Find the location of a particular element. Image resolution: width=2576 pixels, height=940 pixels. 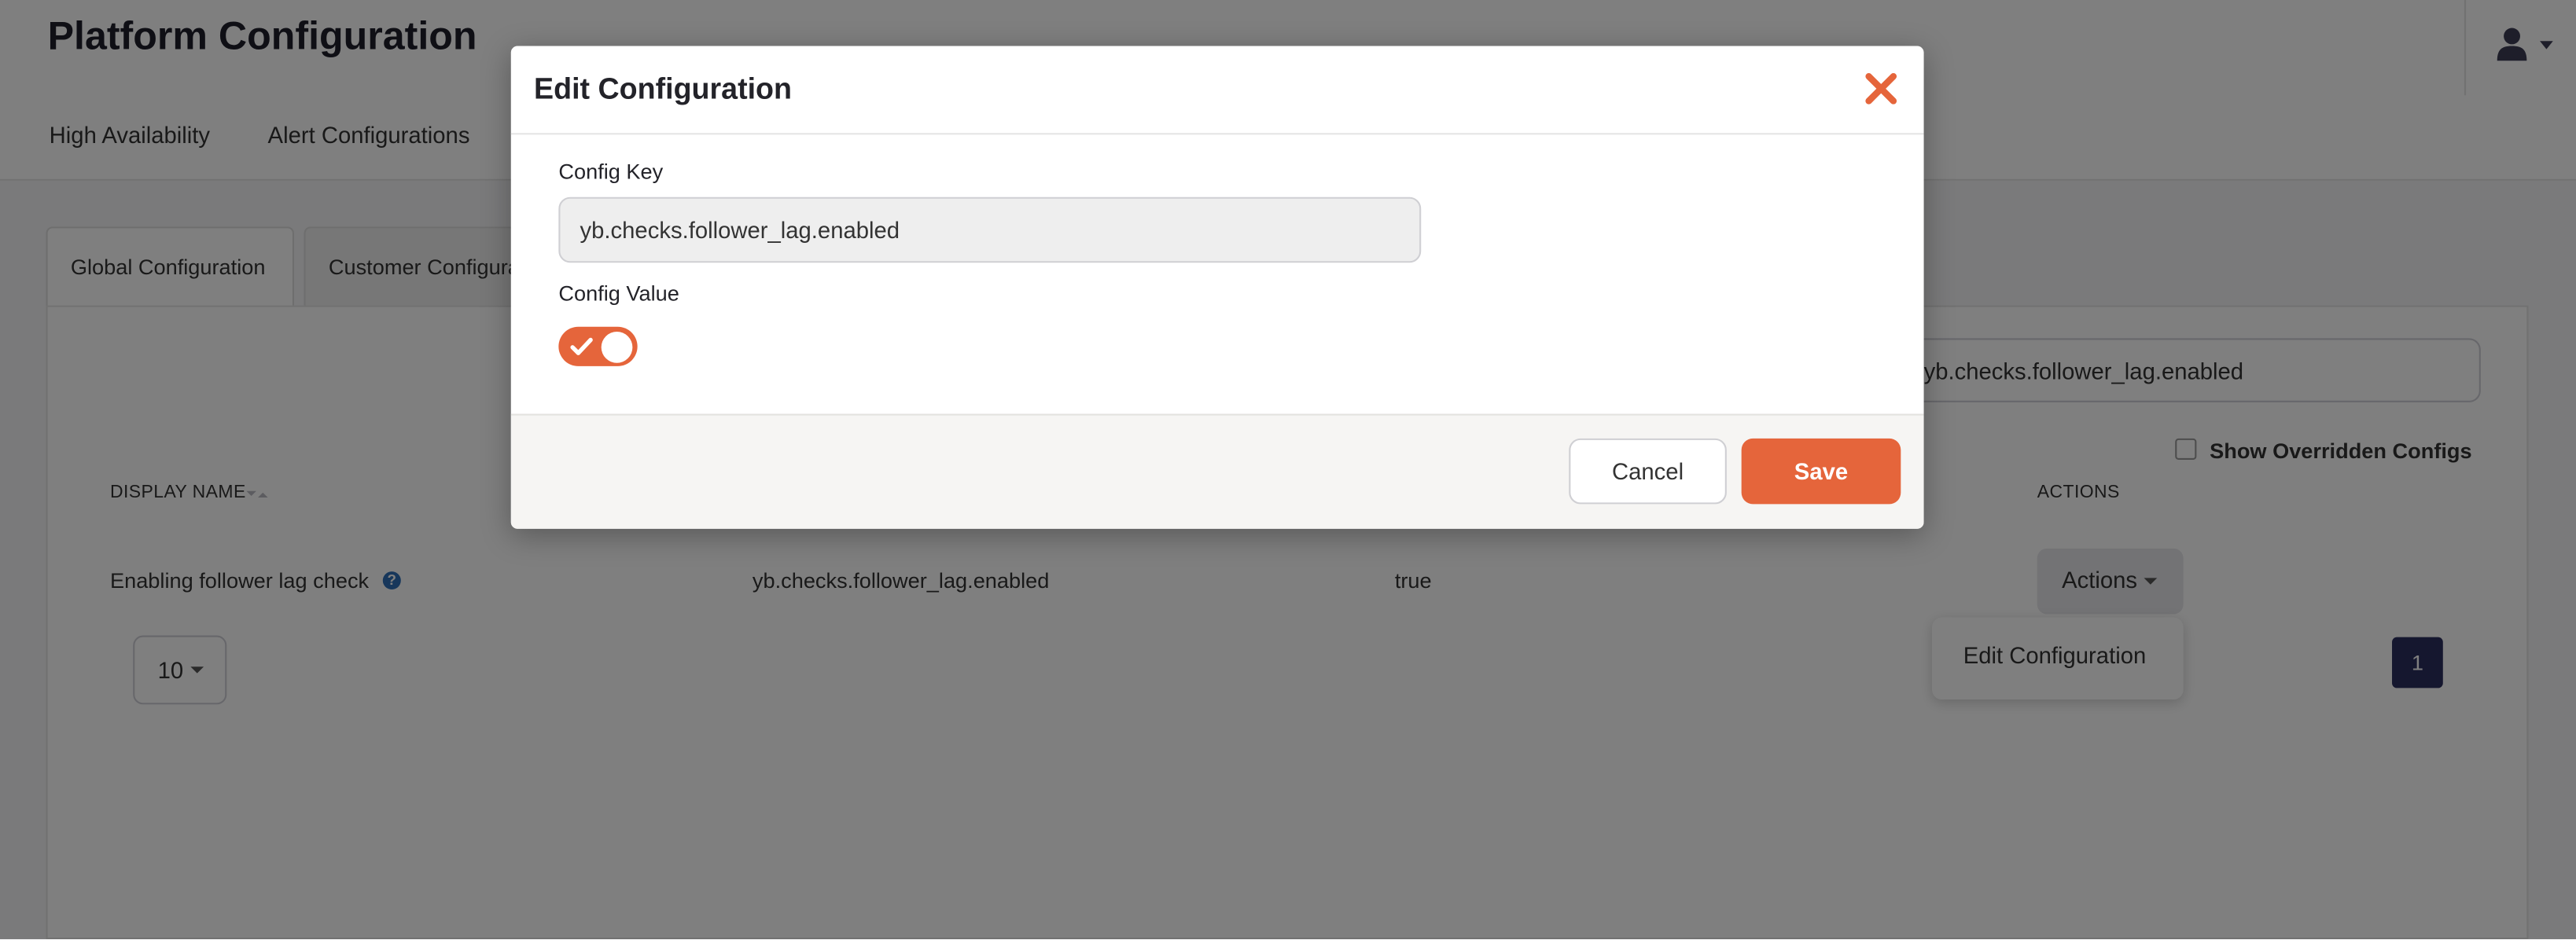

toggle-knob is located at coordinates (617, 347).